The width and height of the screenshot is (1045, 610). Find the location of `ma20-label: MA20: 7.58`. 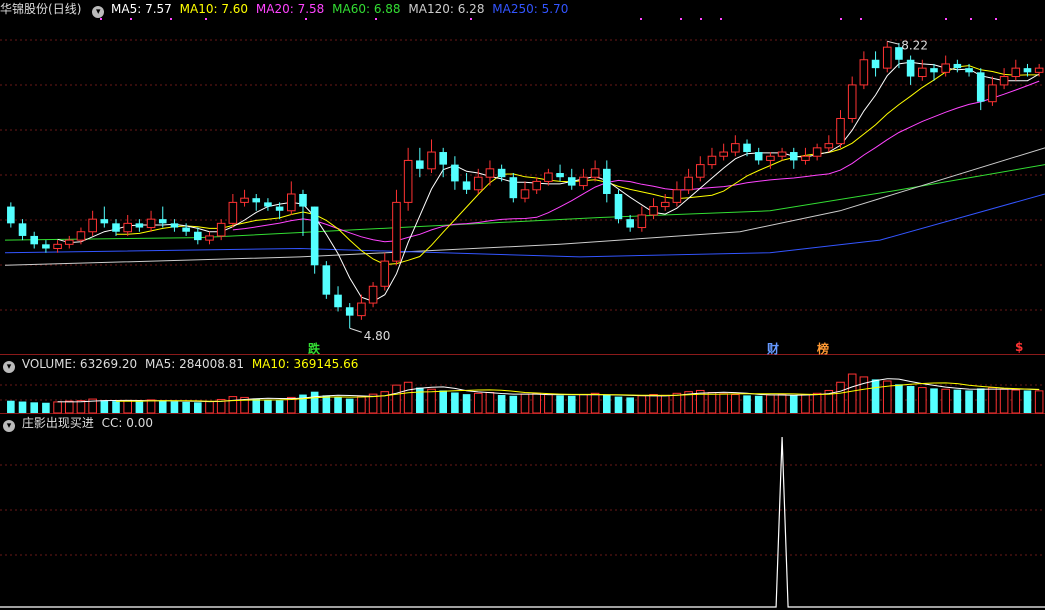

ma20-label: MA20: 7.58 is located at coordinates (290, 9).